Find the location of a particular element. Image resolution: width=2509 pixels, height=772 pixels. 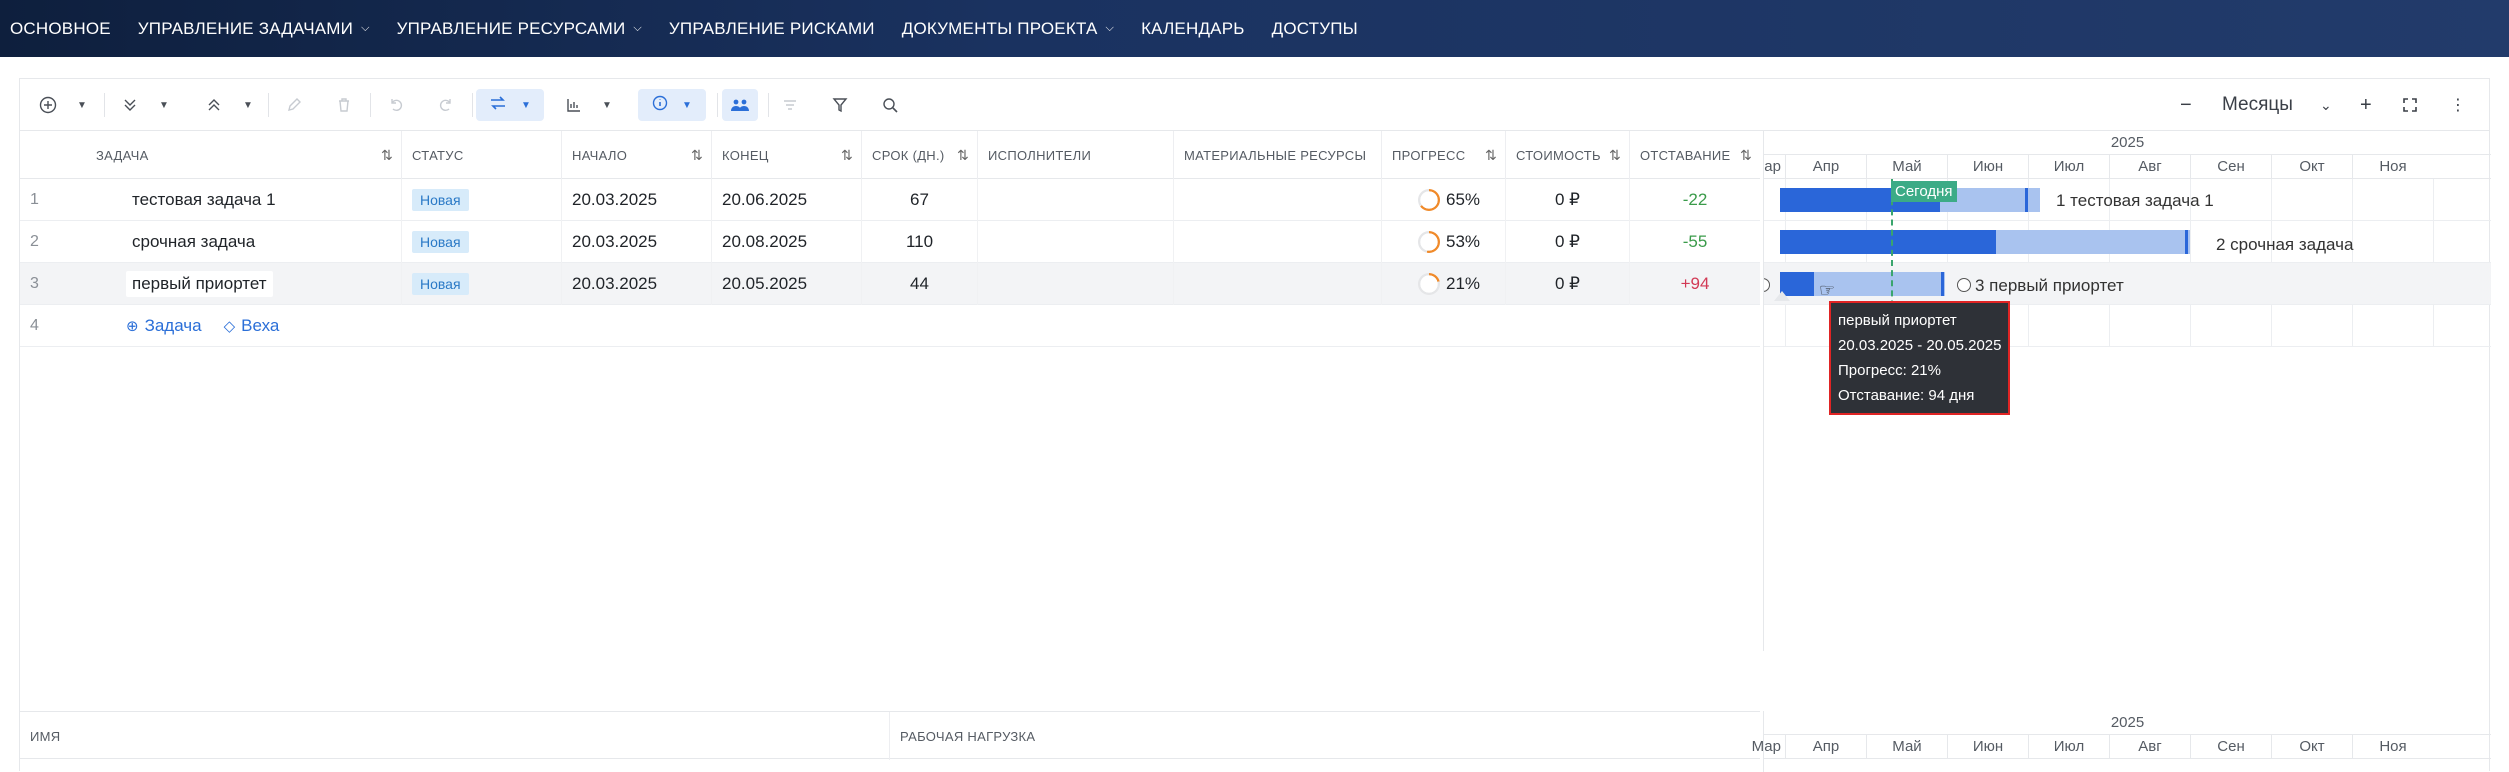

duration: 44 is located at coordinates (920, 284).